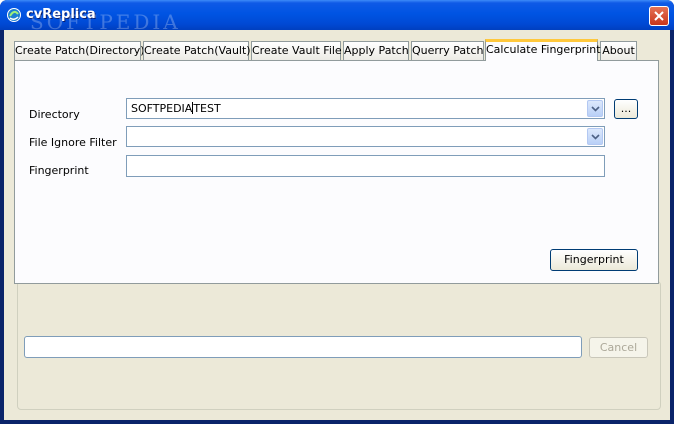 The image size is (674, 424). I want to click on file-ignore-filter-label: File Ignore Filter, so click(73, 142).